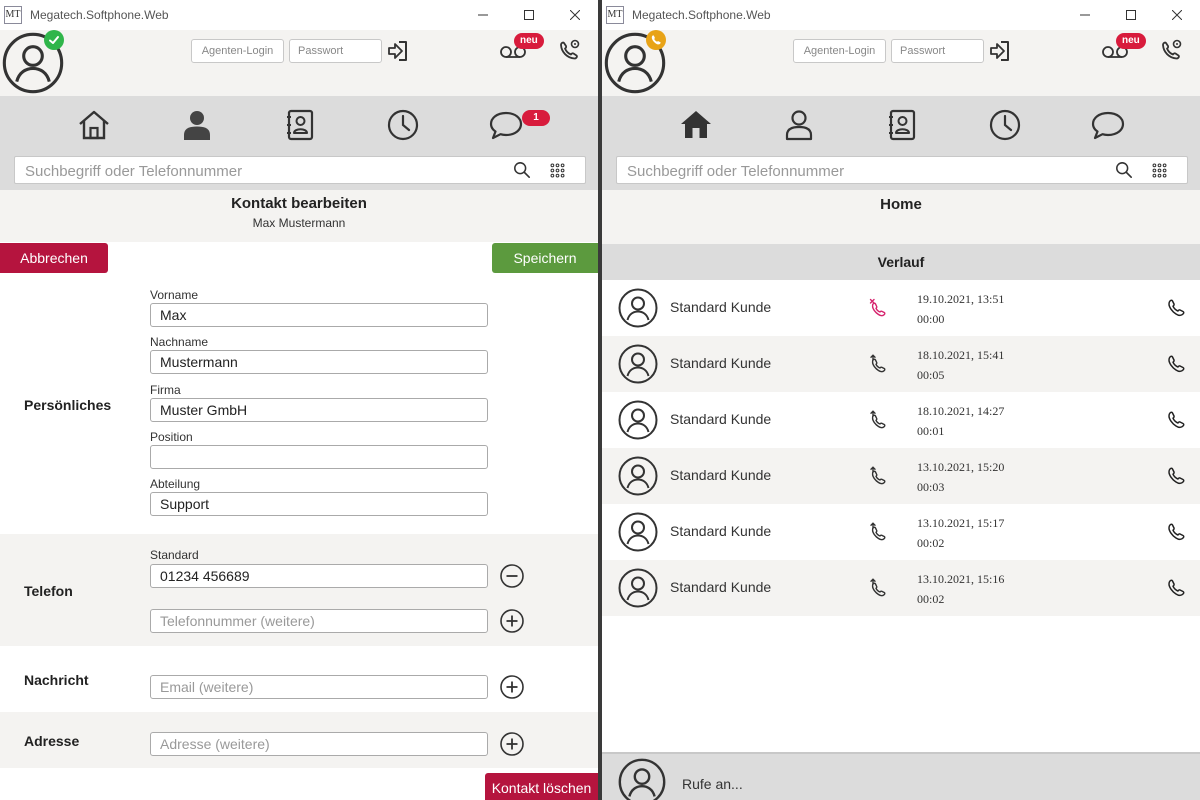 The width and height of the screenshot is (1200, 800). I want to click on add-phone-icon, so click(512, 621).